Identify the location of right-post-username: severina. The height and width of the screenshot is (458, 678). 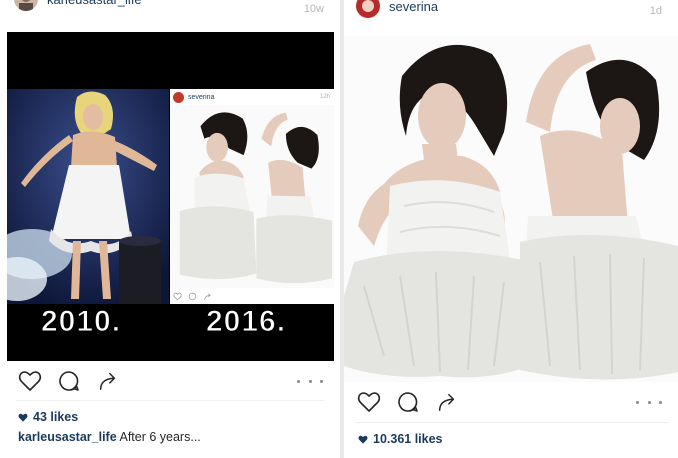
(413, 7).